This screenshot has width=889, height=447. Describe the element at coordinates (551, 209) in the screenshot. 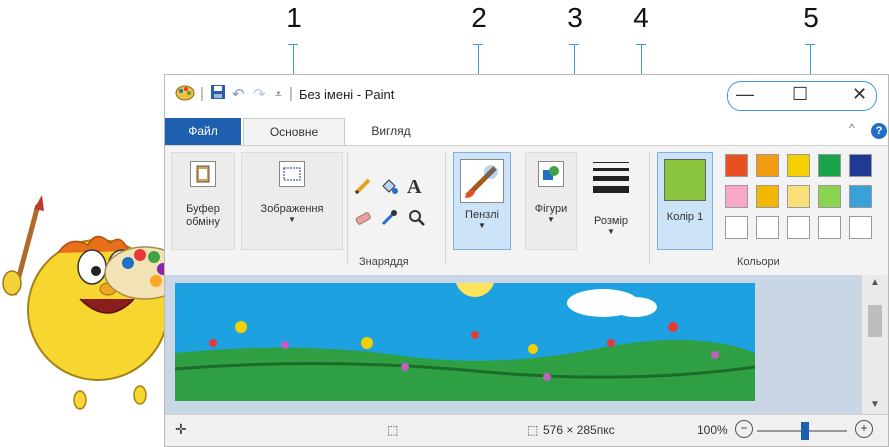

I see `shapes-label: Фігури` at that location.